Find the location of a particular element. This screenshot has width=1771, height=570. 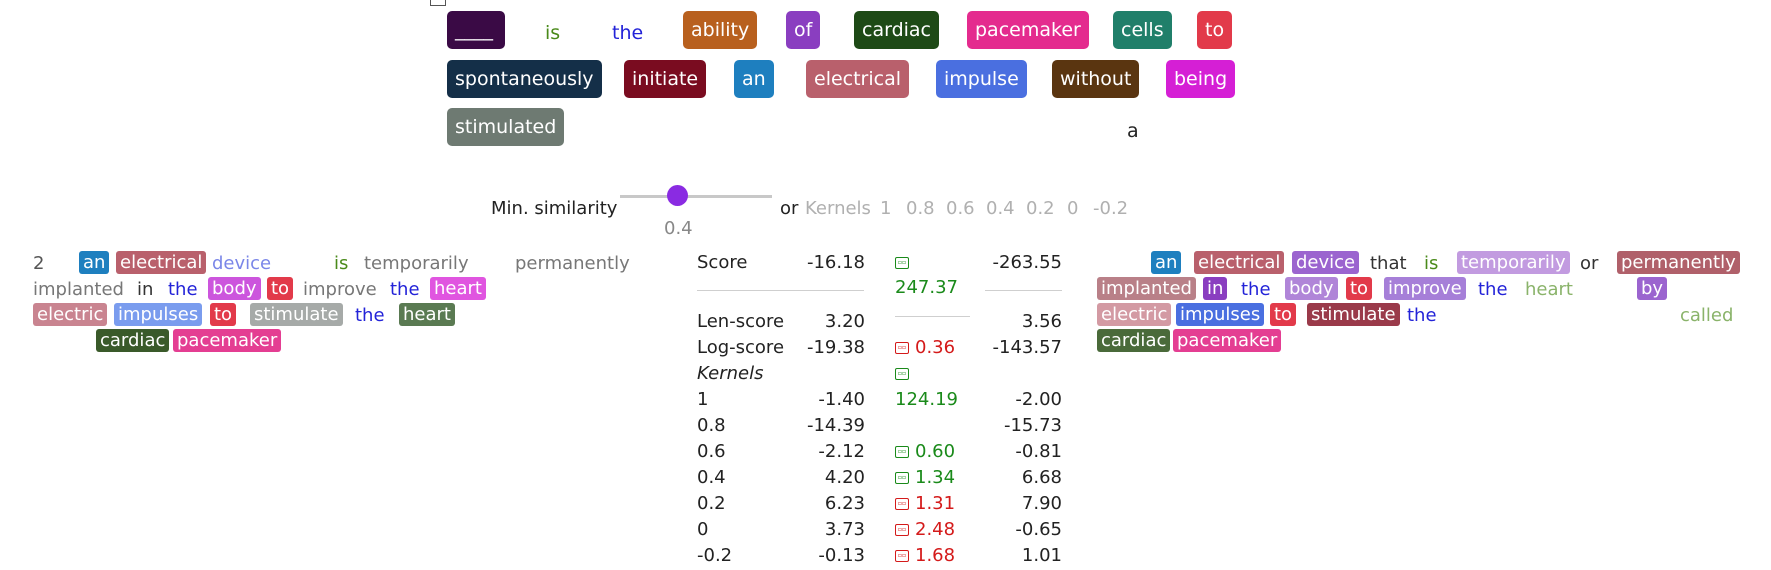

kernel-option: -0.2 is located at coordinates (1110, 209).